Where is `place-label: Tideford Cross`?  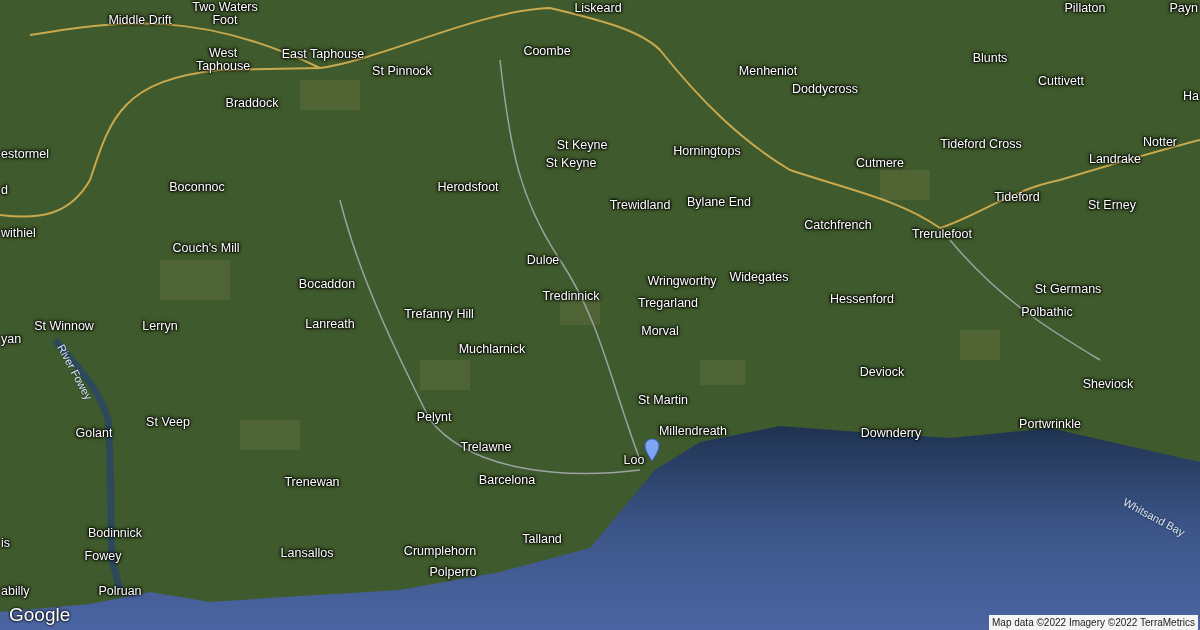 place-label: Tideford Cross is located at coordinates (981, 144).